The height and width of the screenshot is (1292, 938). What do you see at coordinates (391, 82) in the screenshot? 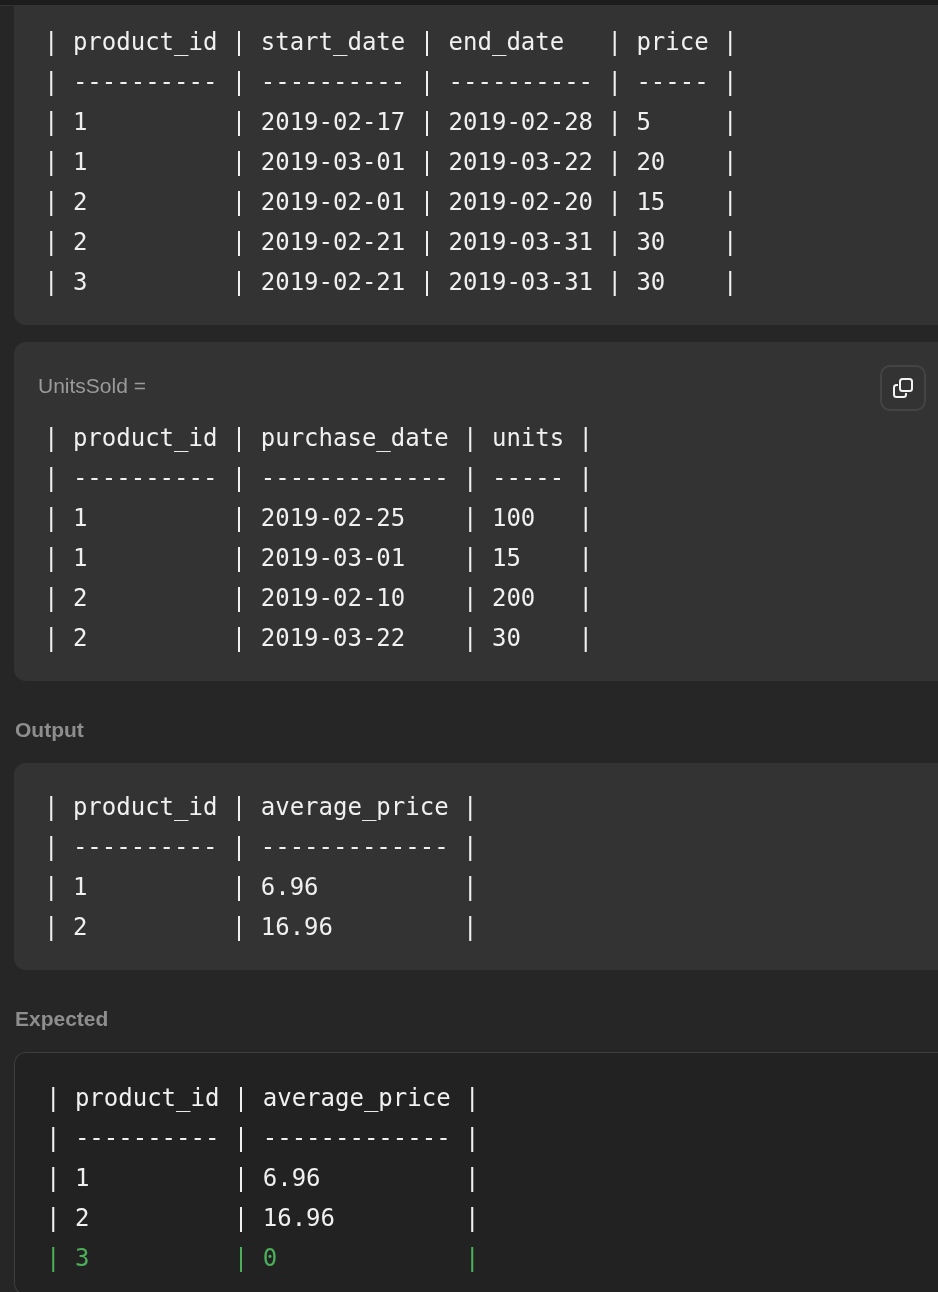
I see `code-line: | ---------- | ---------- | ---------- | ----- |` at bounding box center [391, 82].